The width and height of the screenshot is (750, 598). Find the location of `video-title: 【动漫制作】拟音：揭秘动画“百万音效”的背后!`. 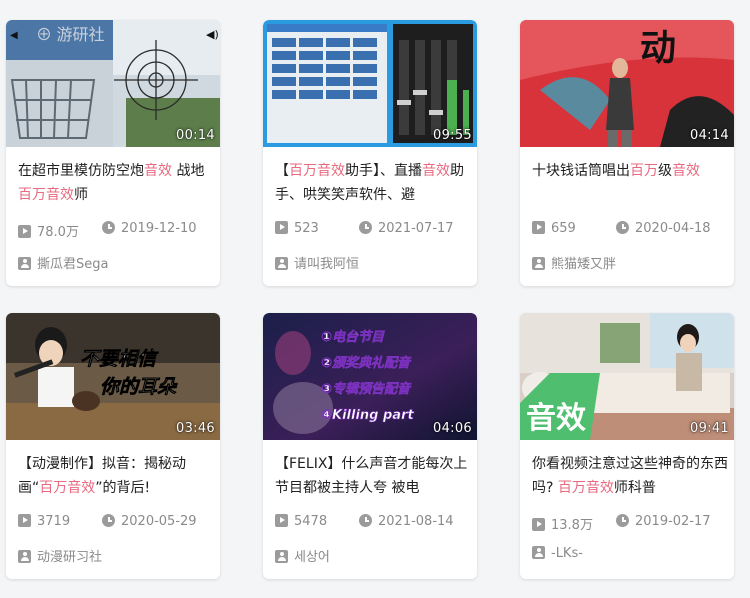

video-title: 【动漫制作】拟音：揭秘动画“百万音效”的背后! is located at coordinates (116, 476).